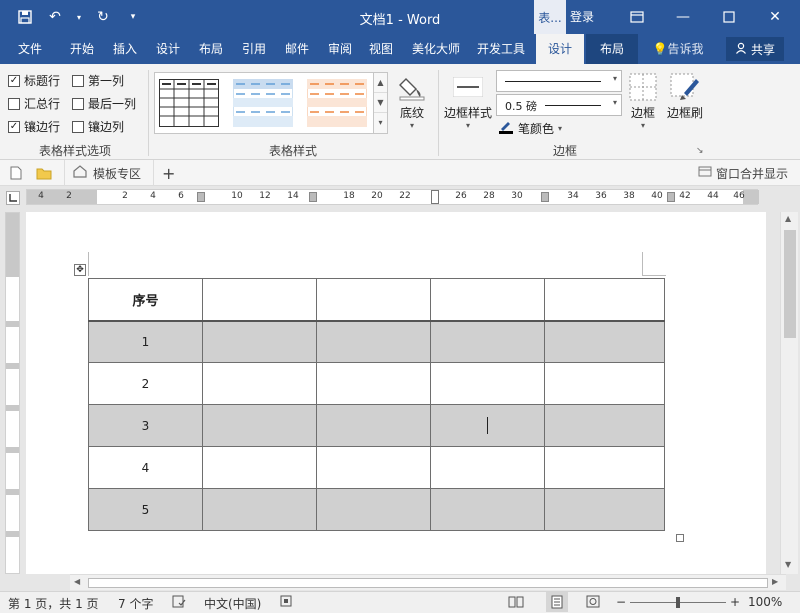 The height and width of the screenshot is (613, 800). What do you see at coordinates (77, 581) in the screenshot?
I see `scroll-left-icon: ◀` at bounding box center [77, 581].